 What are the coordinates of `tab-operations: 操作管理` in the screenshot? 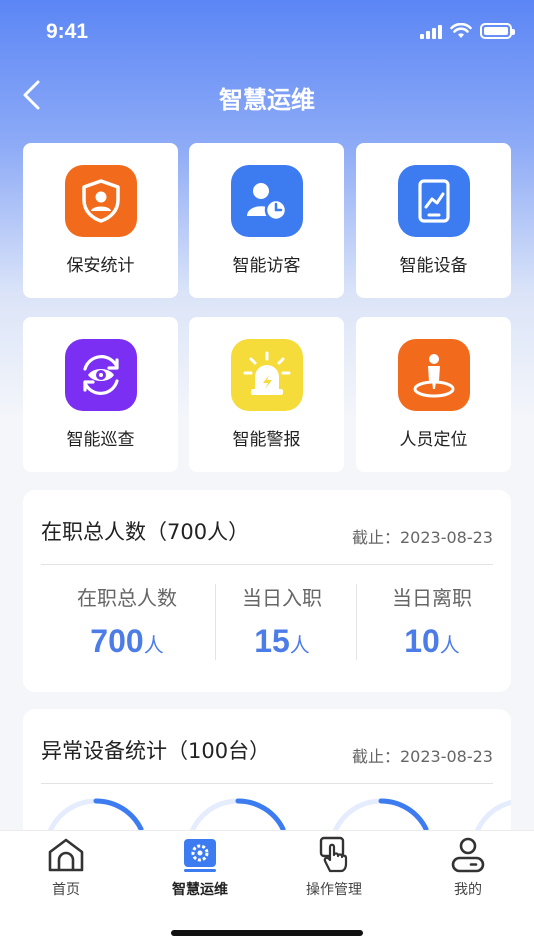 It's located at (334, 867).